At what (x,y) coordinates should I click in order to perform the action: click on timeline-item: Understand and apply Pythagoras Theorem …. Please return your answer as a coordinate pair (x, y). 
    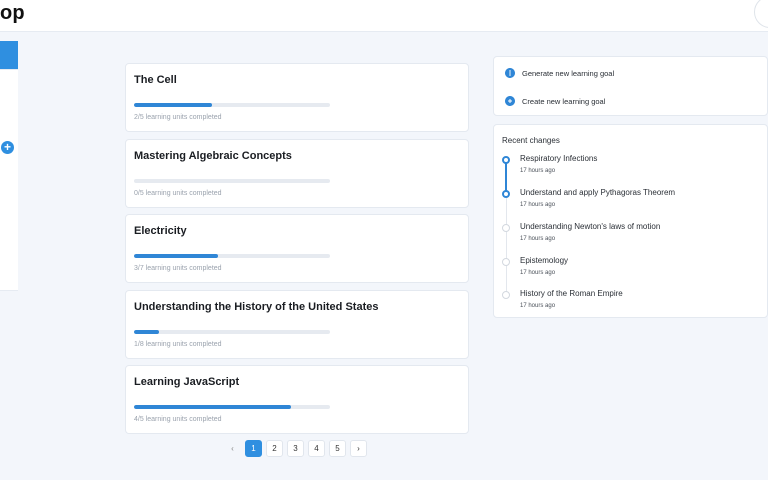
    Looking at the image, I should click on (632, 205).